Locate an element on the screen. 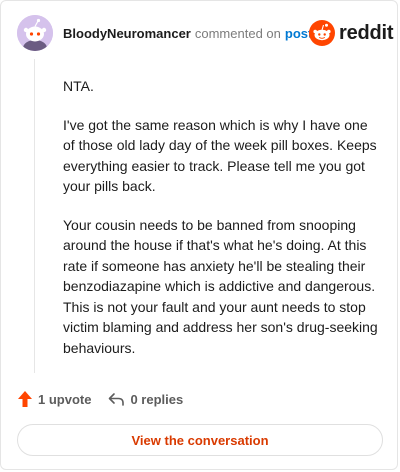  reddit-wordmark: reddit is located at coordinates (366, 32).